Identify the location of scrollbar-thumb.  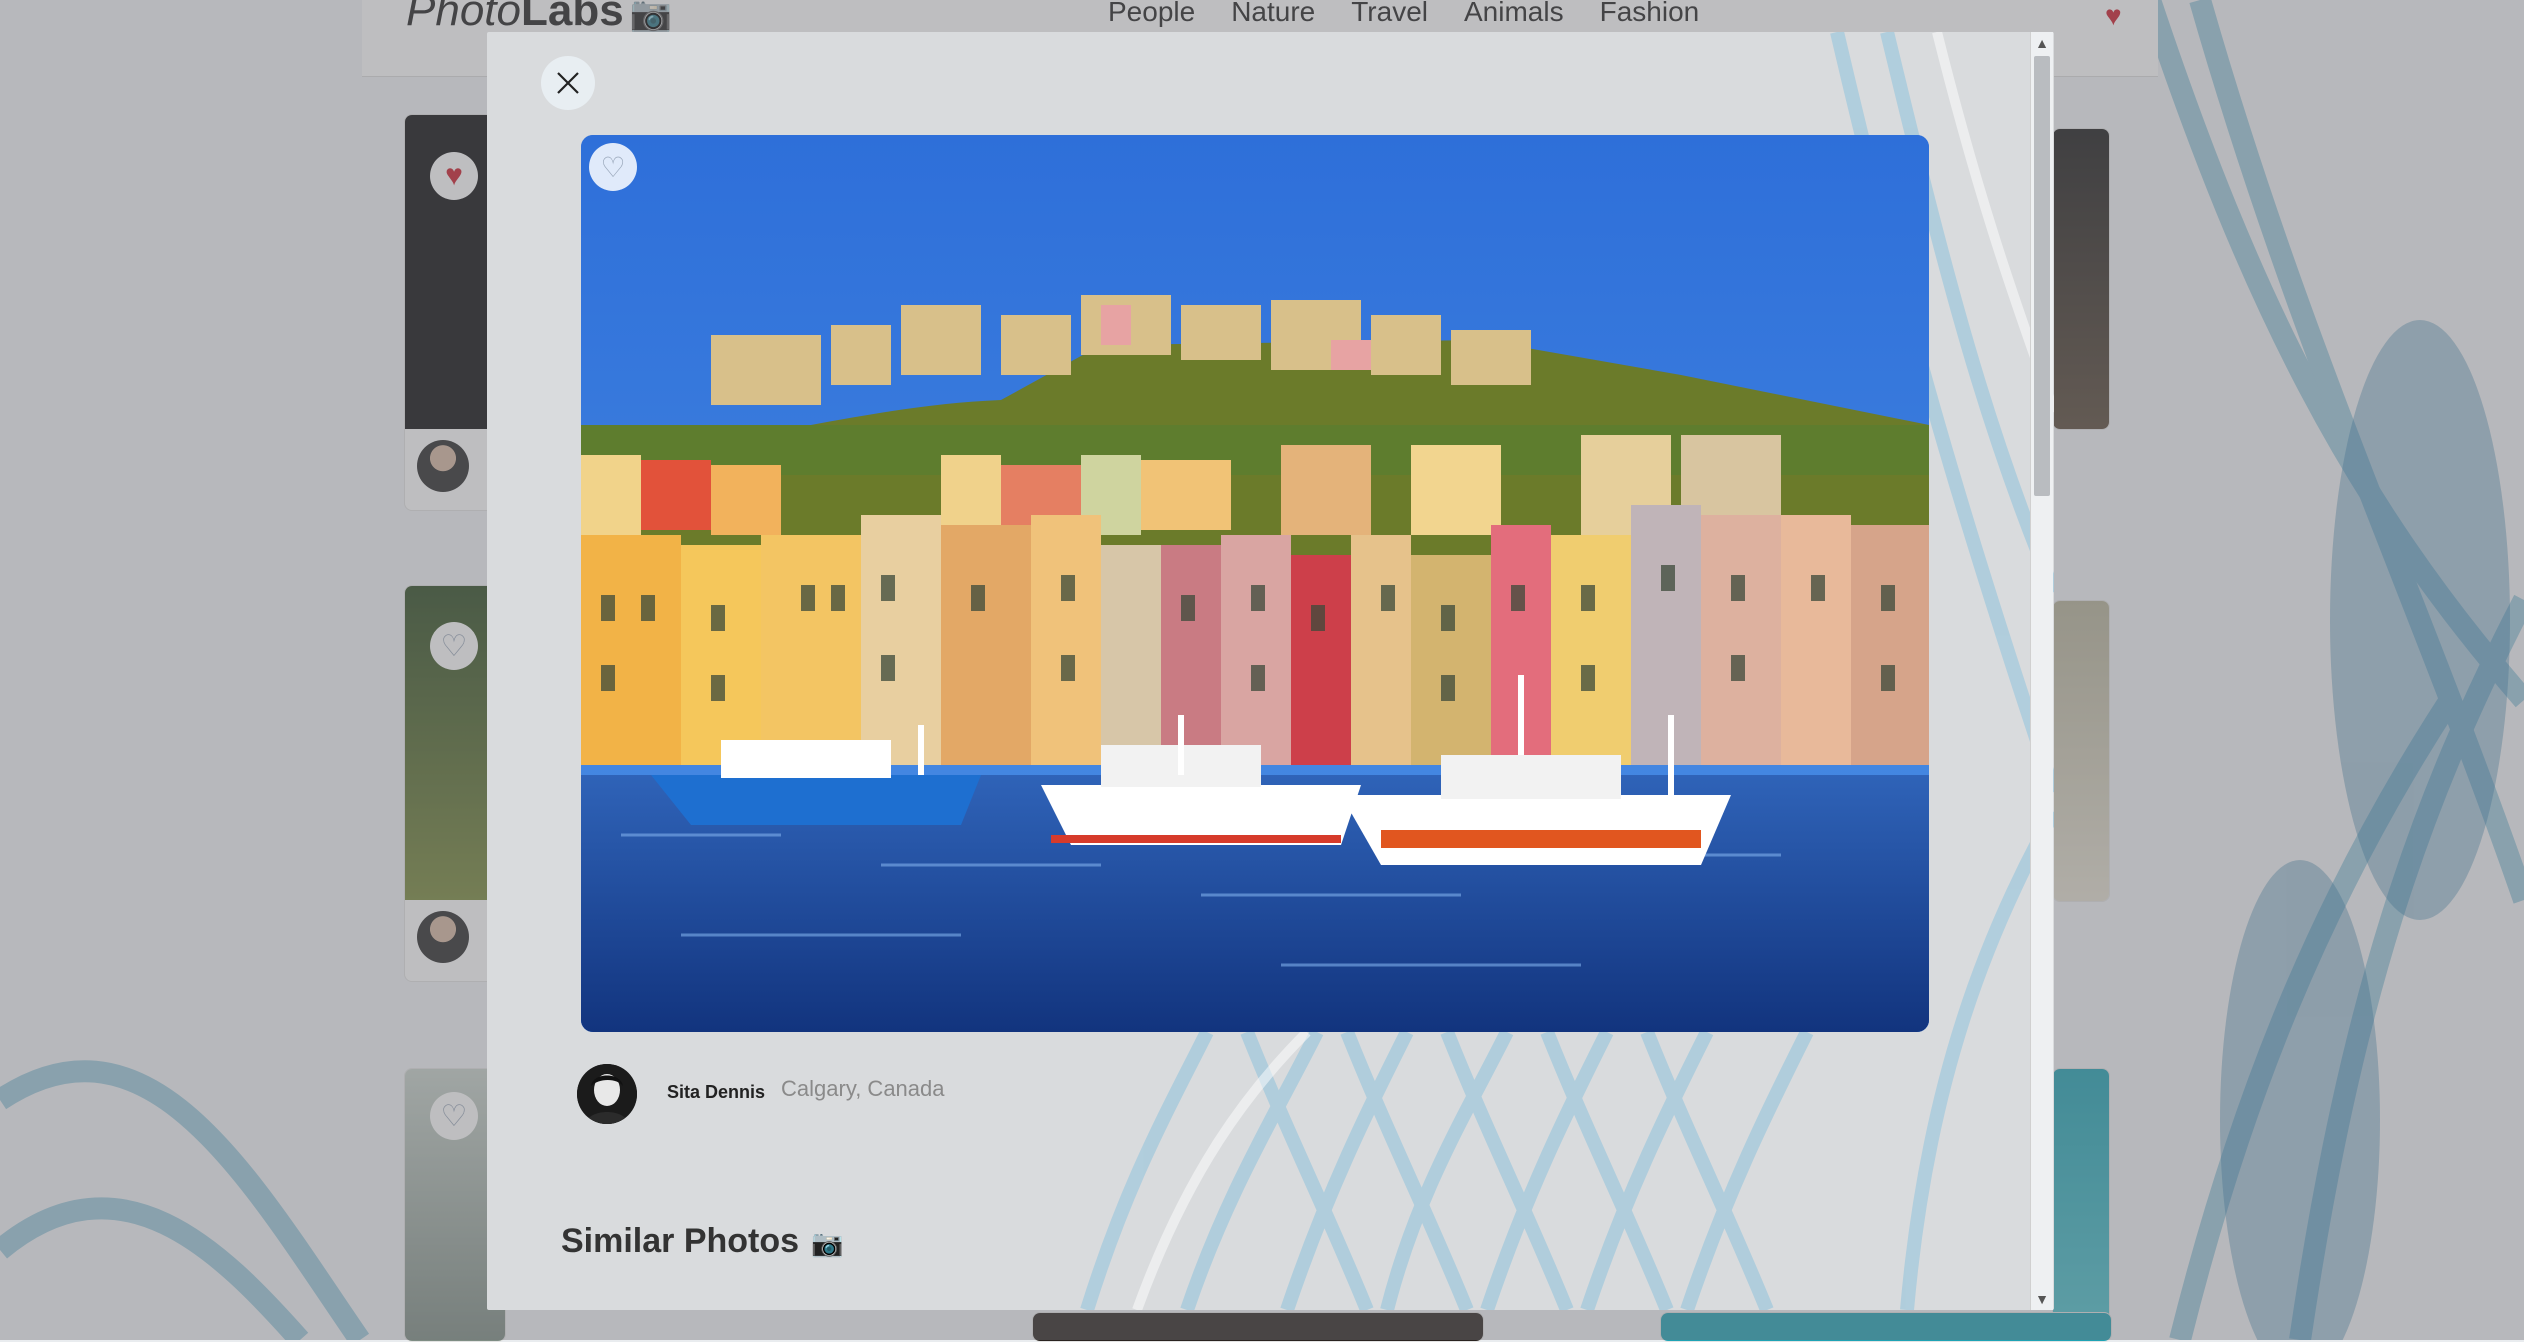
(2042, 276).